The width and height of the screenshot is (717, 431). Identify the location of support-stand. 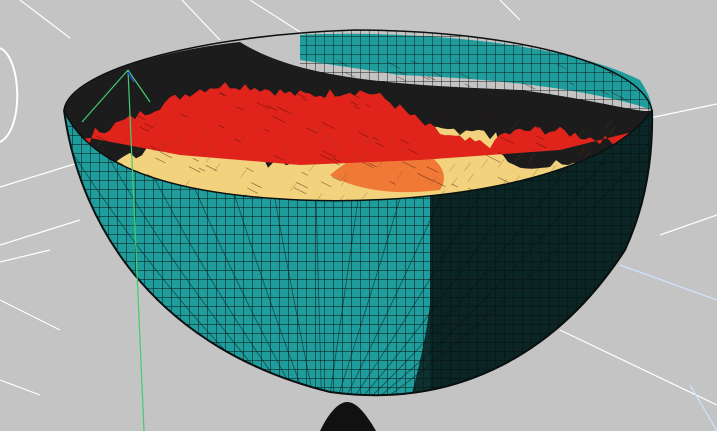
(348, 416).